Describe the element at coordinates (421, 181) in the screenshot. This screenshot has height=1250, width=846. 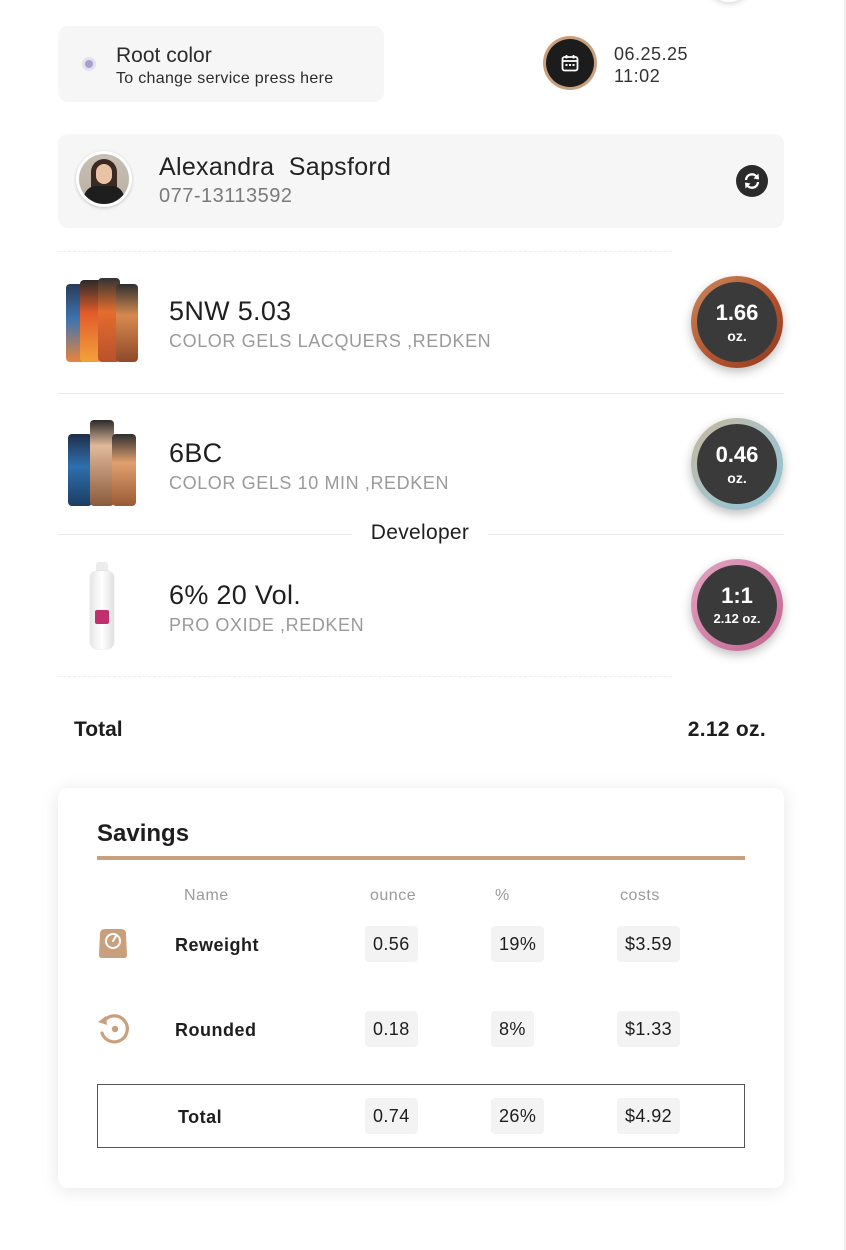
I see `client-card: Alexandra Sapsford 077-13113592` at that location.